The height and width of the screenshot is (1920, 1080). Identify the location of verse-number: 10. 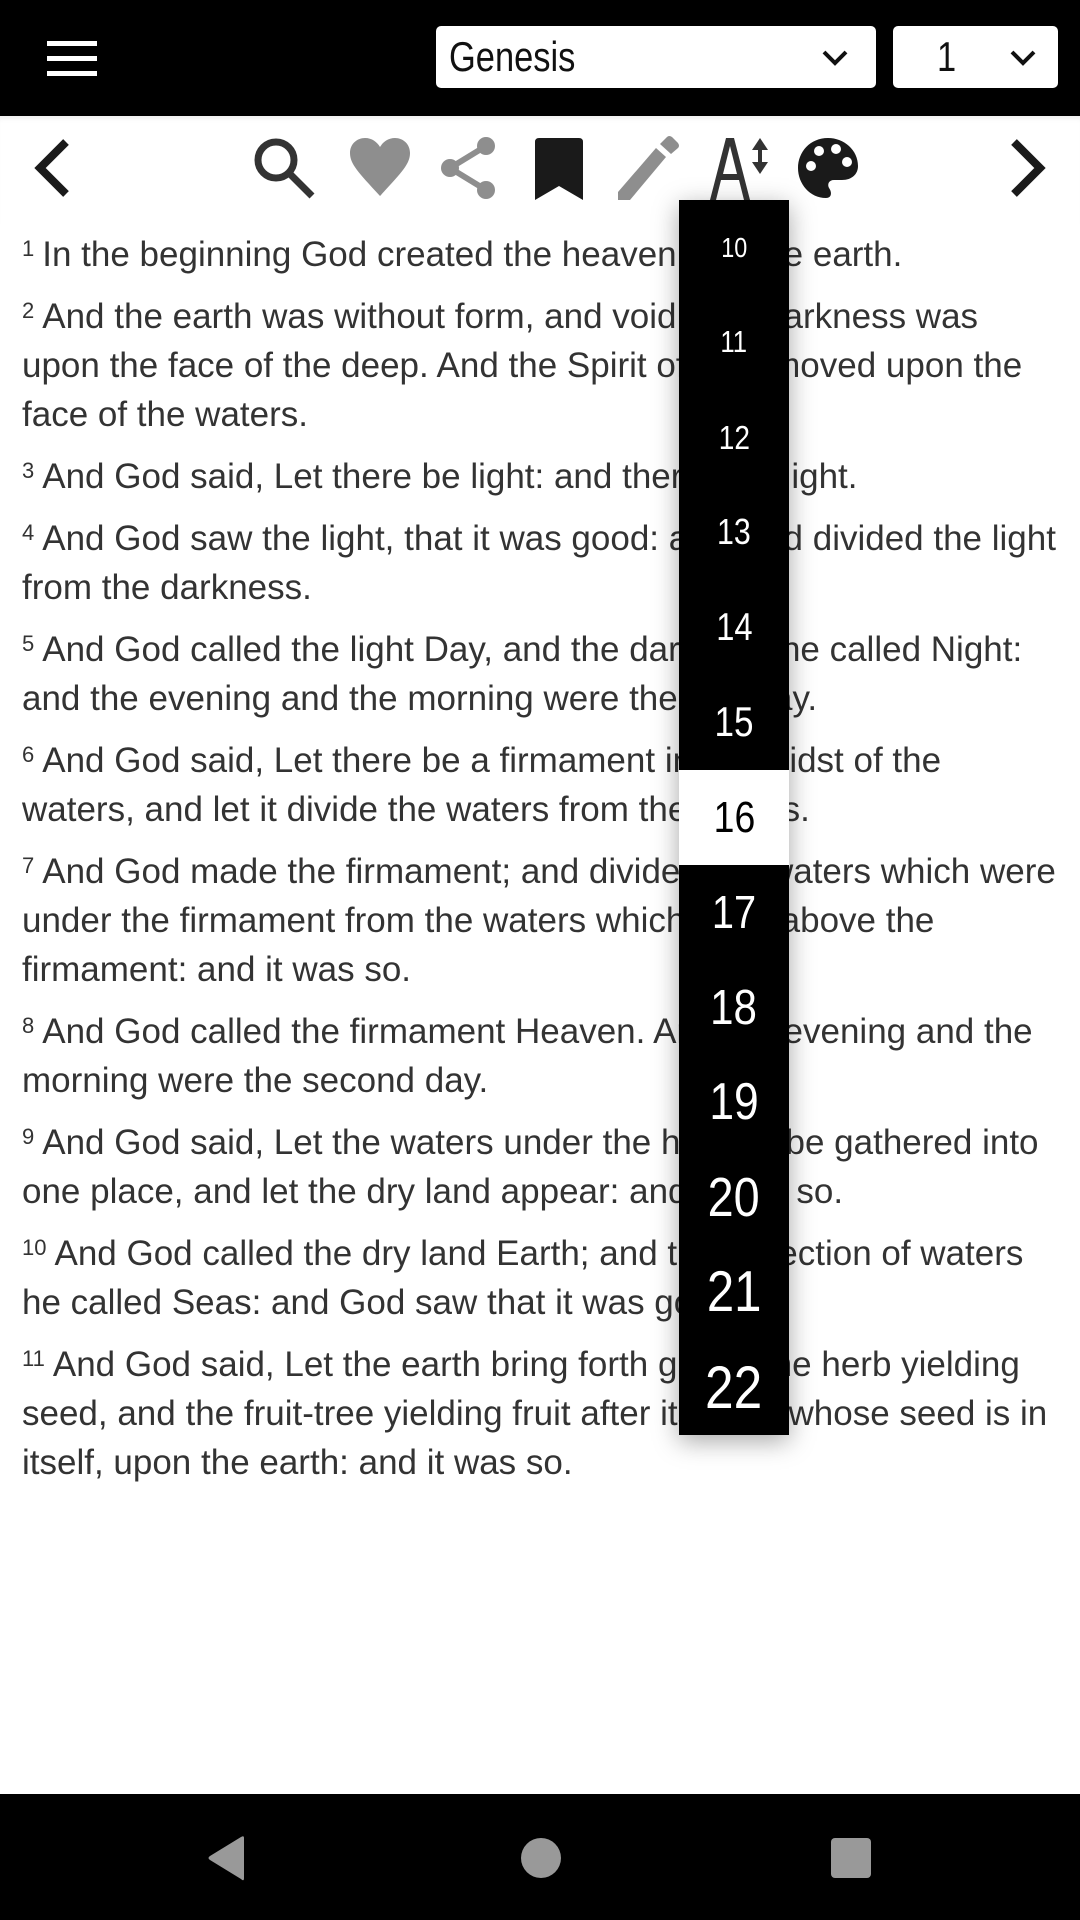
(34, 1247).